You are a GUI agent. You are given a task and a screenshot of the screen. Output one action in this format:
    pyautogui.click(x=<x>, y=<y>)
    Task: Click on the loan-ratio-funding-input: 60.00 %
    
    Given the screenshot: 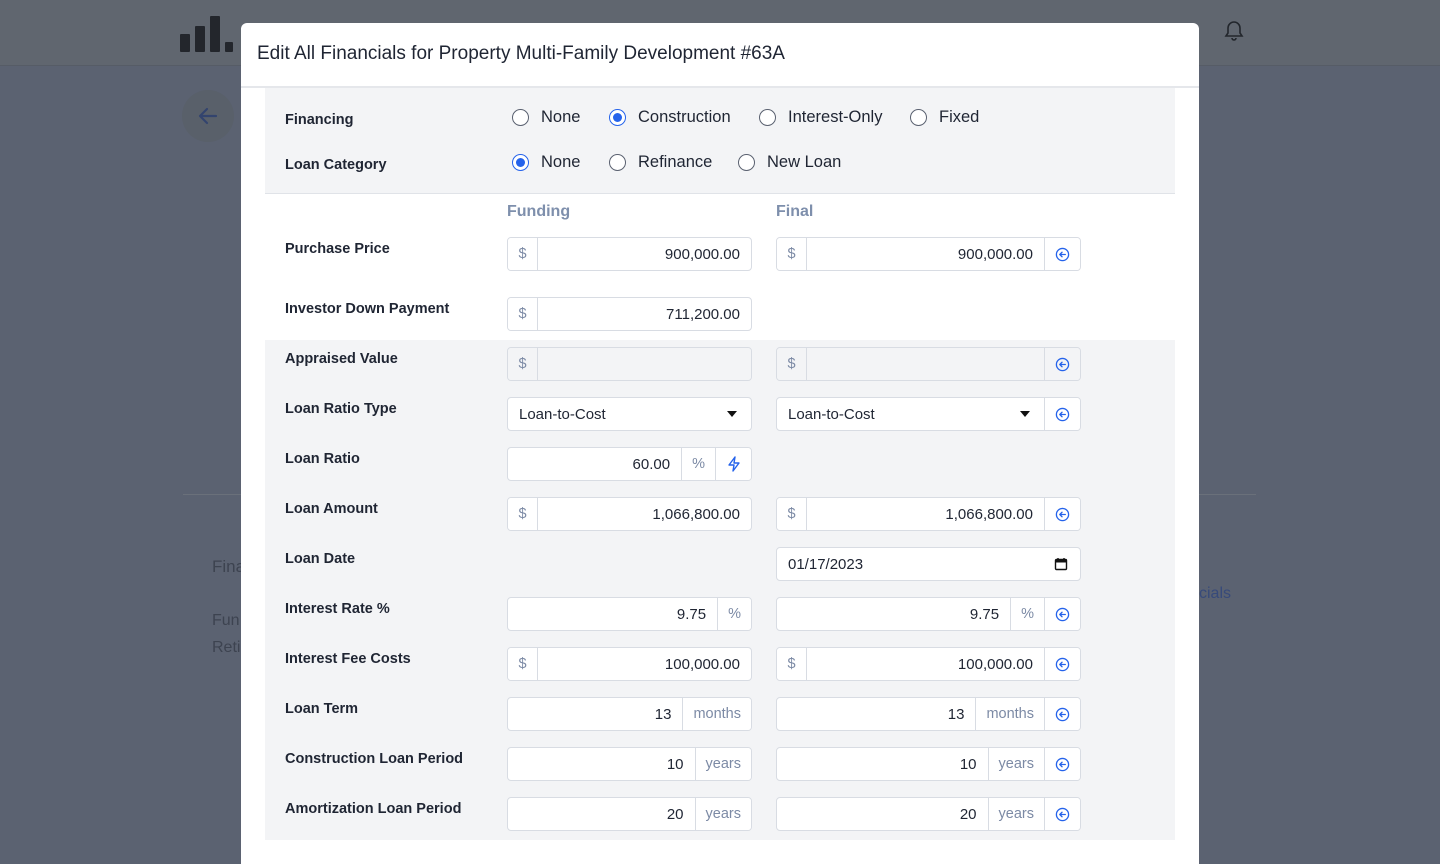 What is the action you would take?
    pyautogui.click(x=629, y=464)
    